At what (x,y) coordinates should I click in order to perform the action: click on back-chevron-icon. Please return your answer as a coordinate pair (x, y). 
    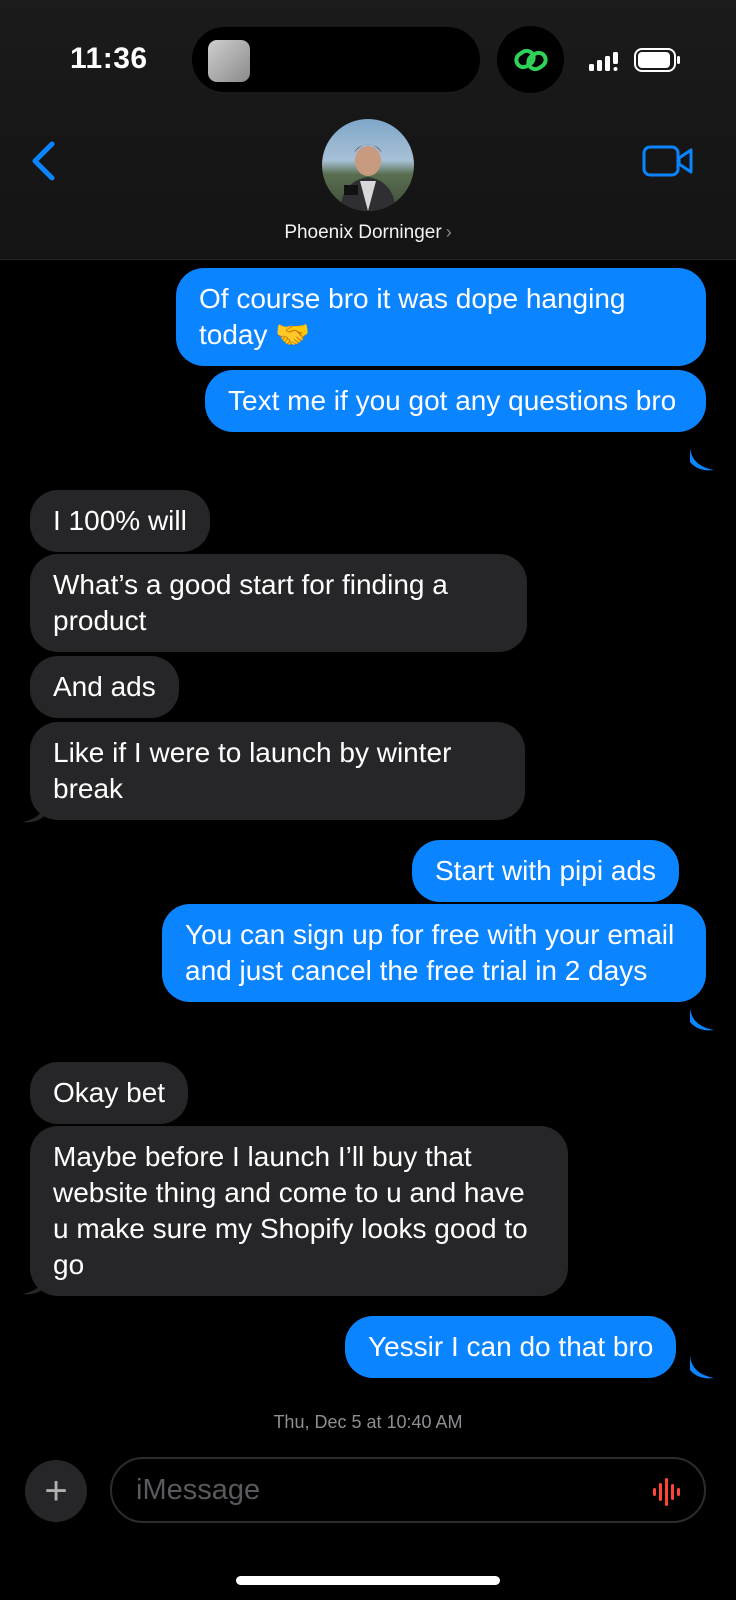
    Looking at the image, I should click on (44, 161).